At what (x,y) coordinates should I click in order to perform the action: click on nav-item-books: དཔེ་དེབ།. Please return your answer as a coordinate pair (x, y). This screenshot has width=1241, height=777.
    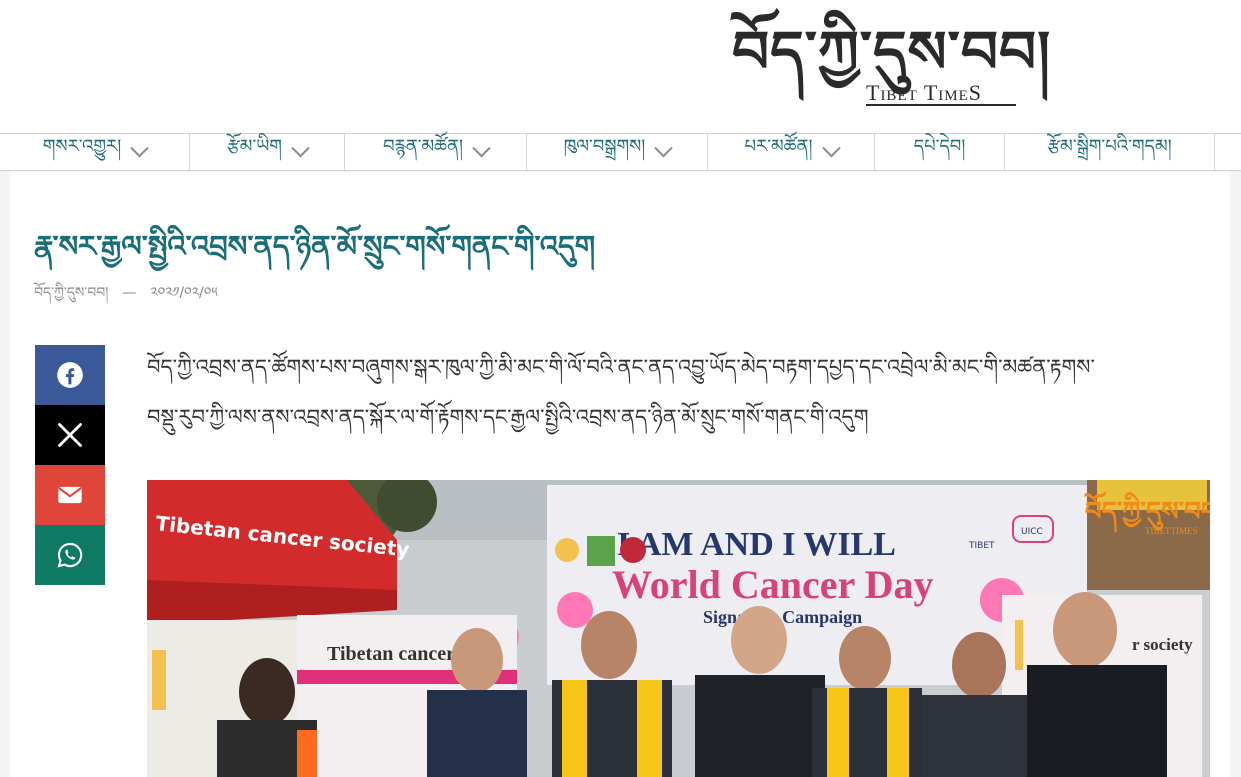
    Looking at the image, I should click on (940, 152).